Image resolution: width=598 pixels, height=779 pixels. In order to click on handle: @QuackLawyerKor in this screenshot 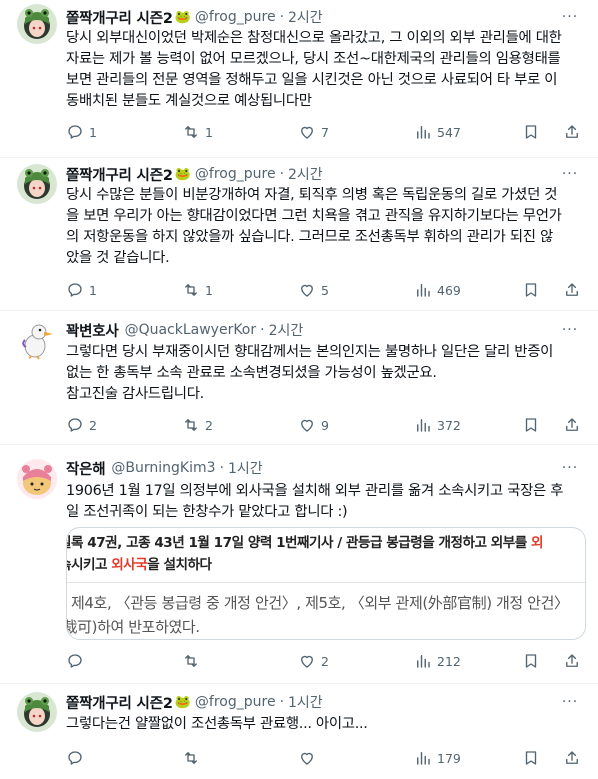, I will do `click(191, 330)`.